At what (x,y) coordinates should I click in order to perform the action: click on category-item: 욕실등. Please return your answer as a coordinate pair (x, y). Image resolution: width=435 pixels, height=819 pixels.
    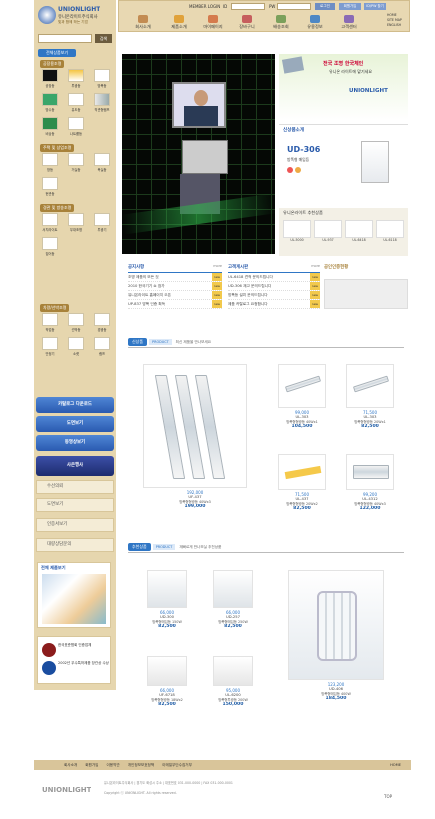
    Looking at the image, I should click on (102, 164).